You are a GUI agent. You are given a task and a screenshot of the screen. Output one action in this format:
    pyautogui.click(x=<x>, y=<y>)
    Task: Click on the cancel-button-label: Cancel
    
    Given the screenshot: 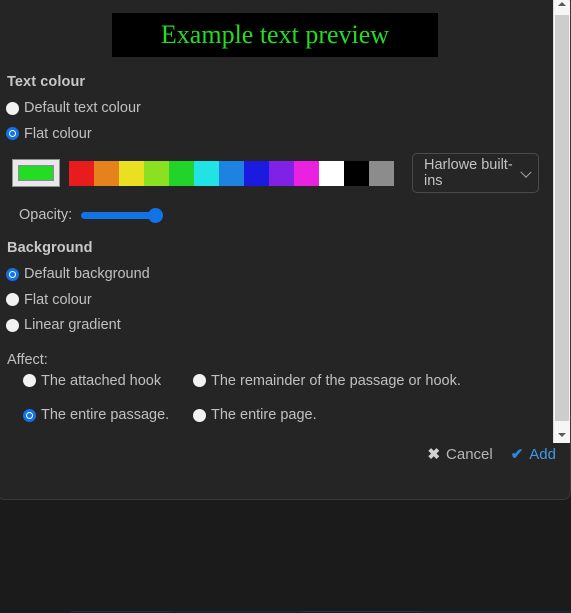 What is the action you would take?
    pyautogui.click(x=469, y=454)
    